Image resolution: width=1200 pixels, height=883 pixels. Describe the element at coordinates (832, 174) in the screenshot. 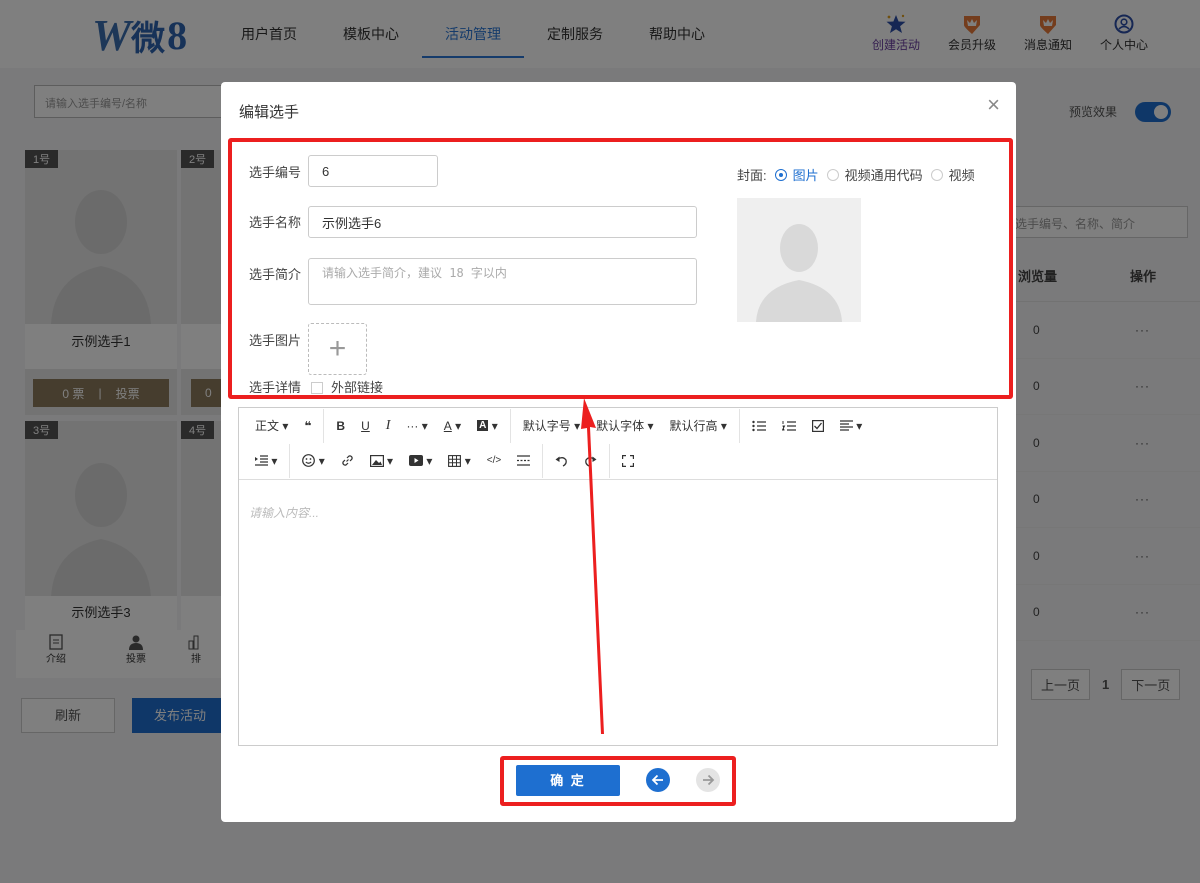

I see `cover-radio-video-code` at that location.